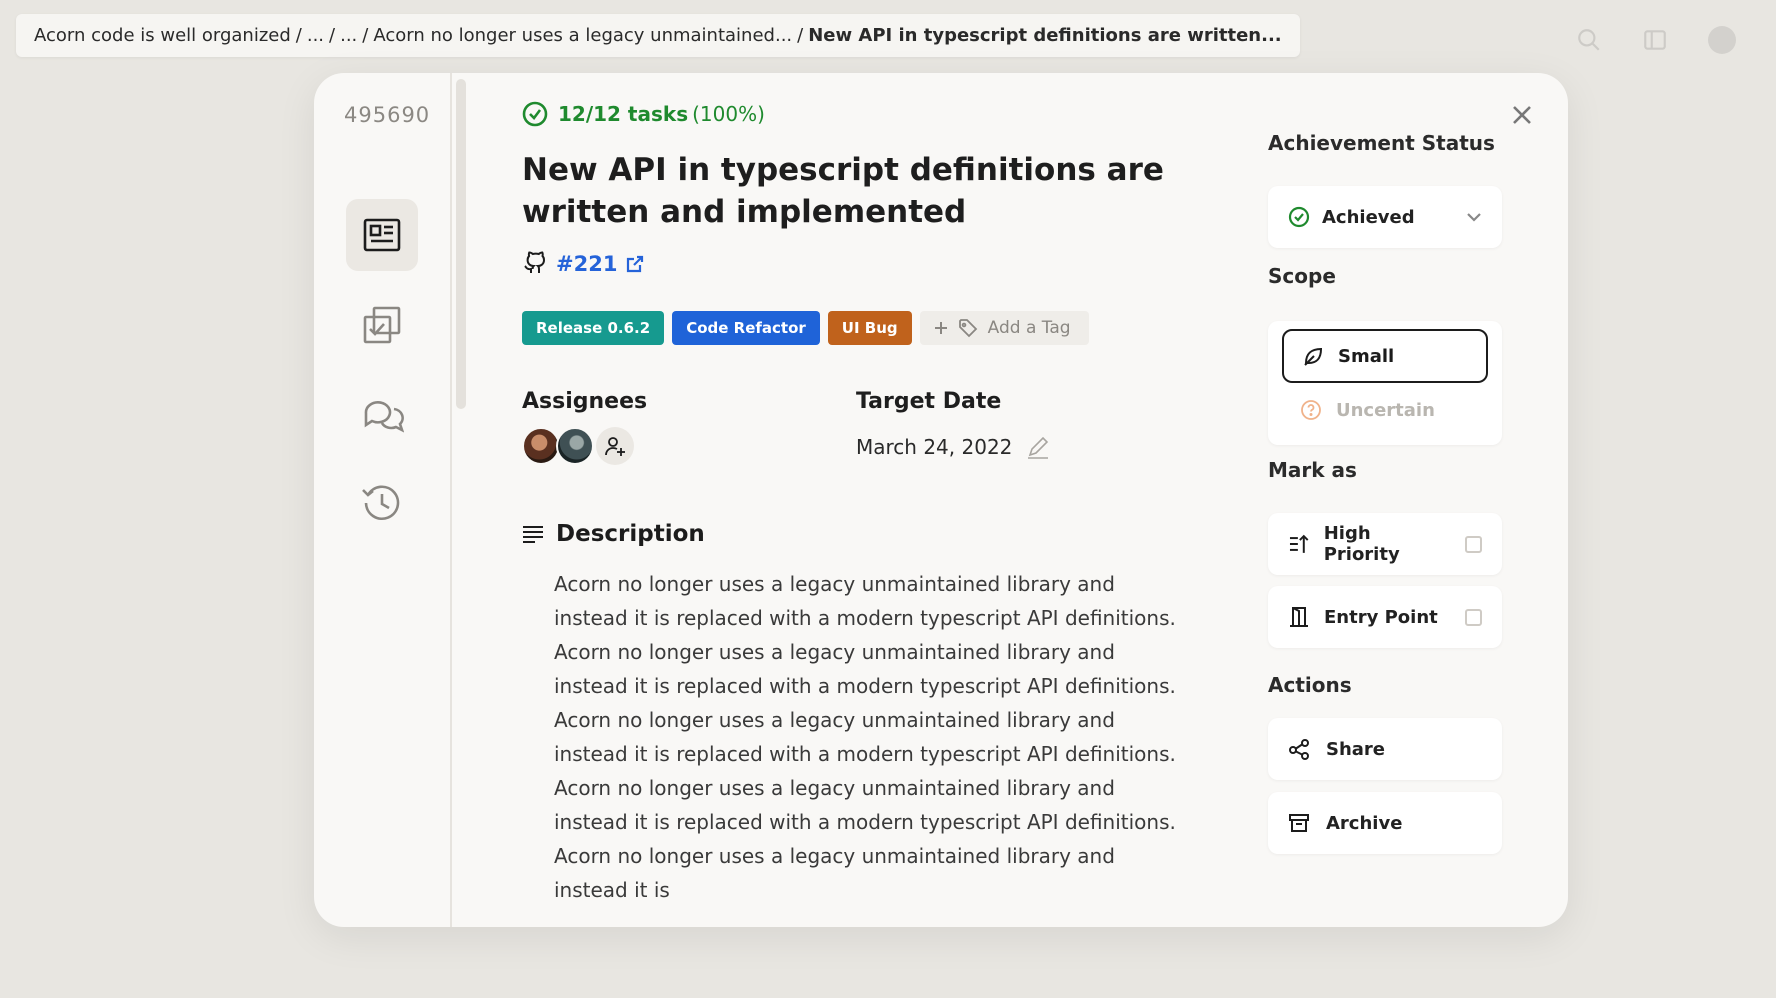  I want to click on github-icon, so click(535, 262).